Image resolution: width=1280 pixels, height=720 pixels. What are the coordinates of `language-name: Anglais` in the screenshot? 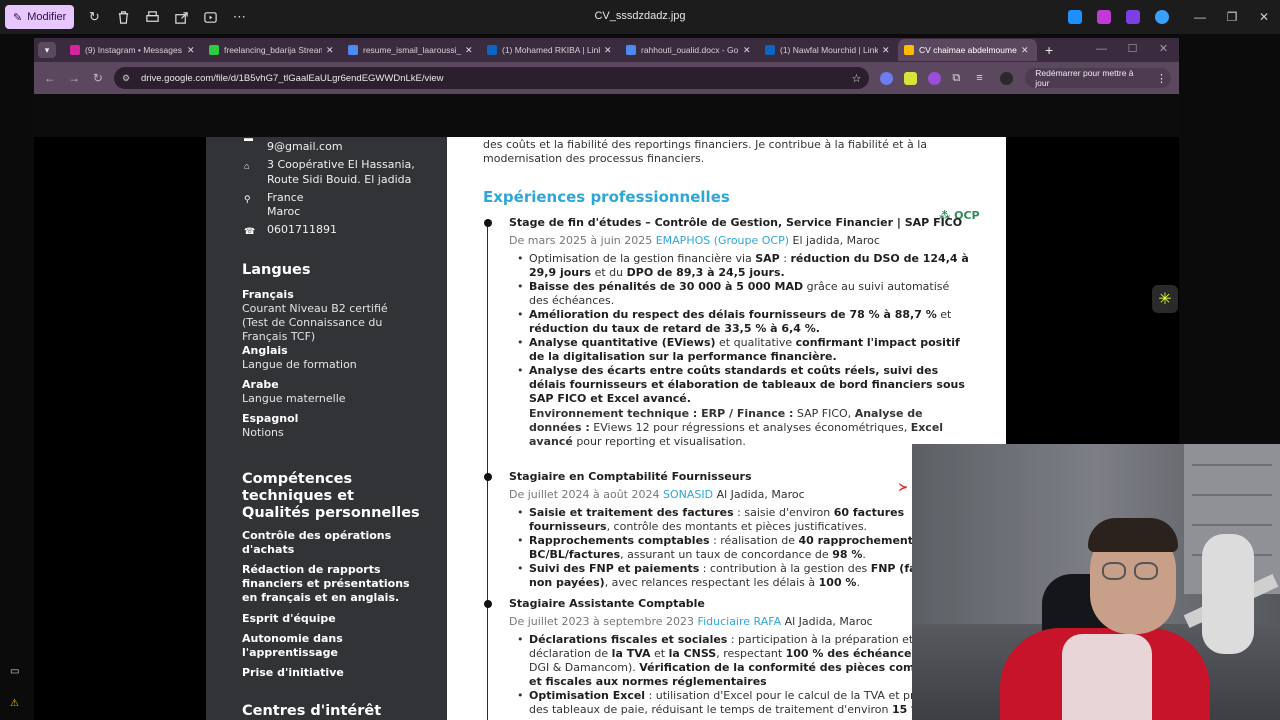 It's located at (265, 350).